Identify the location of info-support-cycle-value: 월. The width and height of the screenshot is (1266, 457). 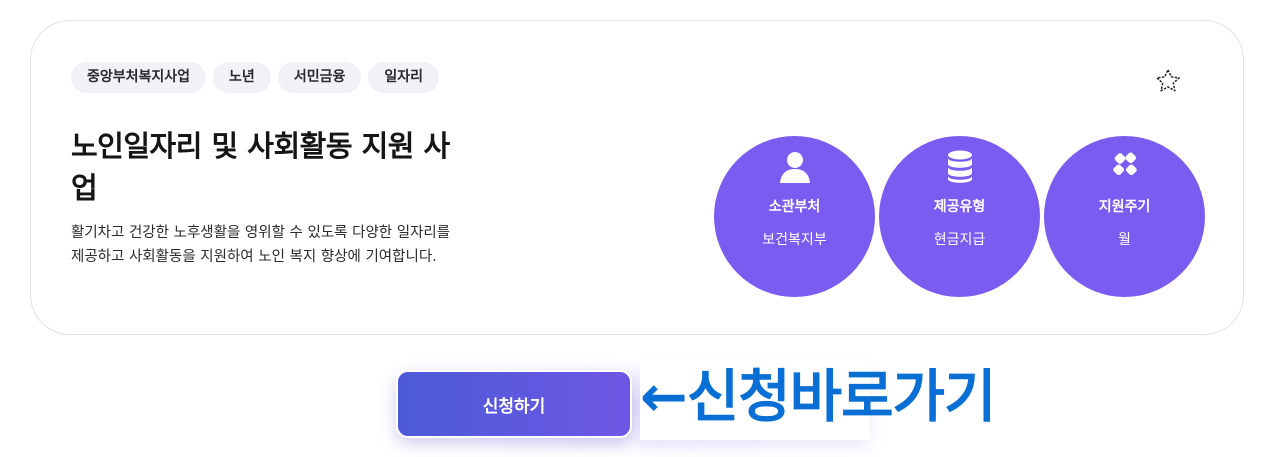
(1124, 240).